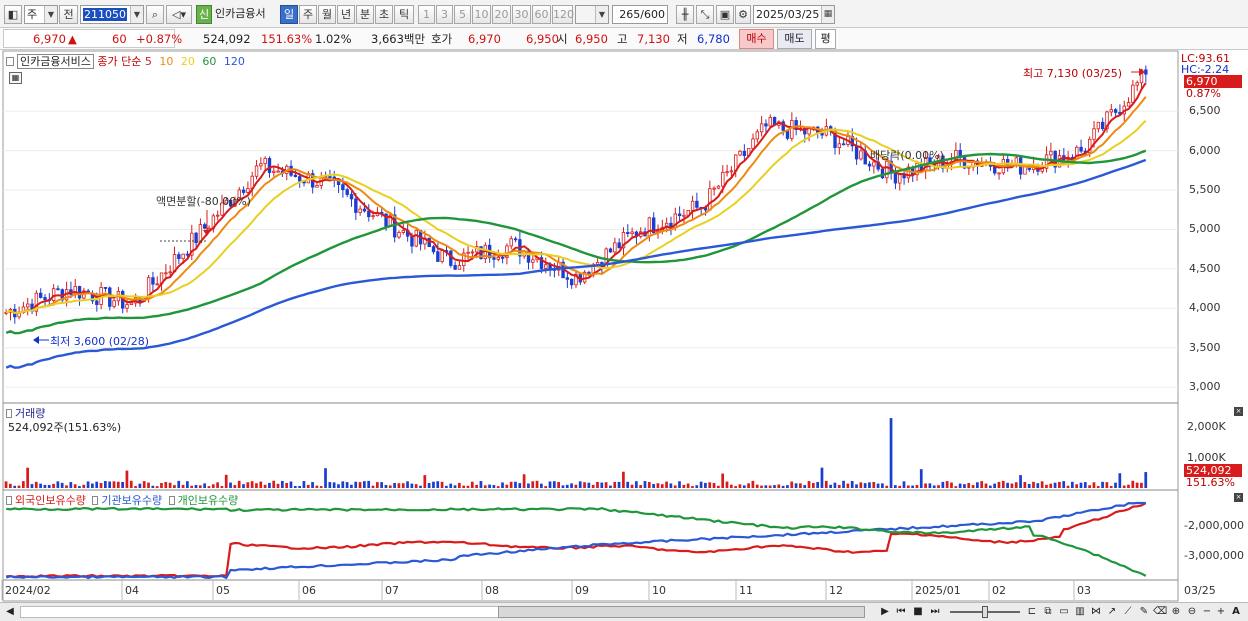  What do you see at coordinates (10, 612) in the screenshot?
I see `scroll-left-icon: ◀` at bounding box center [10, 612].